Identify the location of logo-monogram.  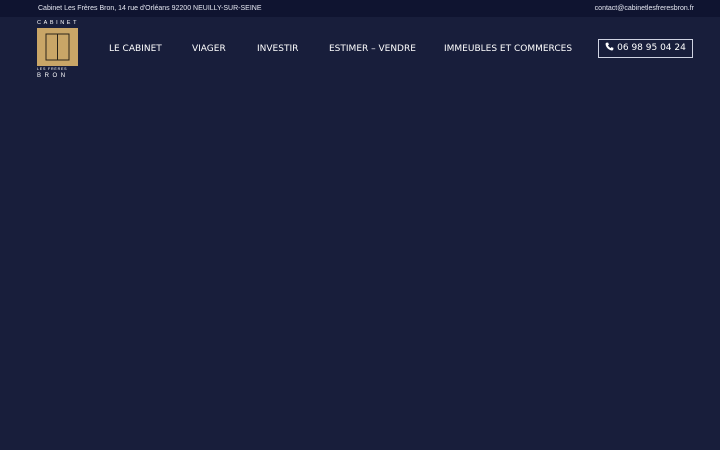
(57, 47).